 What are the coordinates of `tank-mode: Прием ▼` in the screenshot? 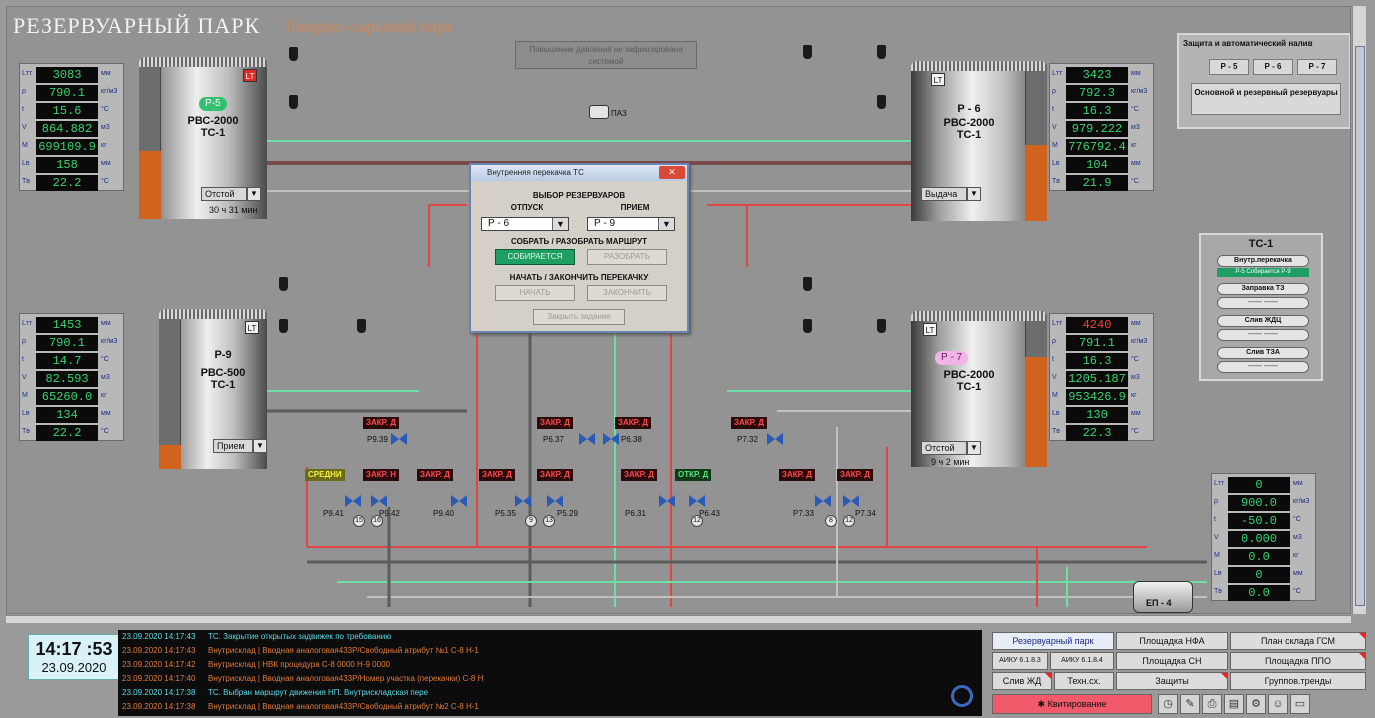 It's located at (240, 446).